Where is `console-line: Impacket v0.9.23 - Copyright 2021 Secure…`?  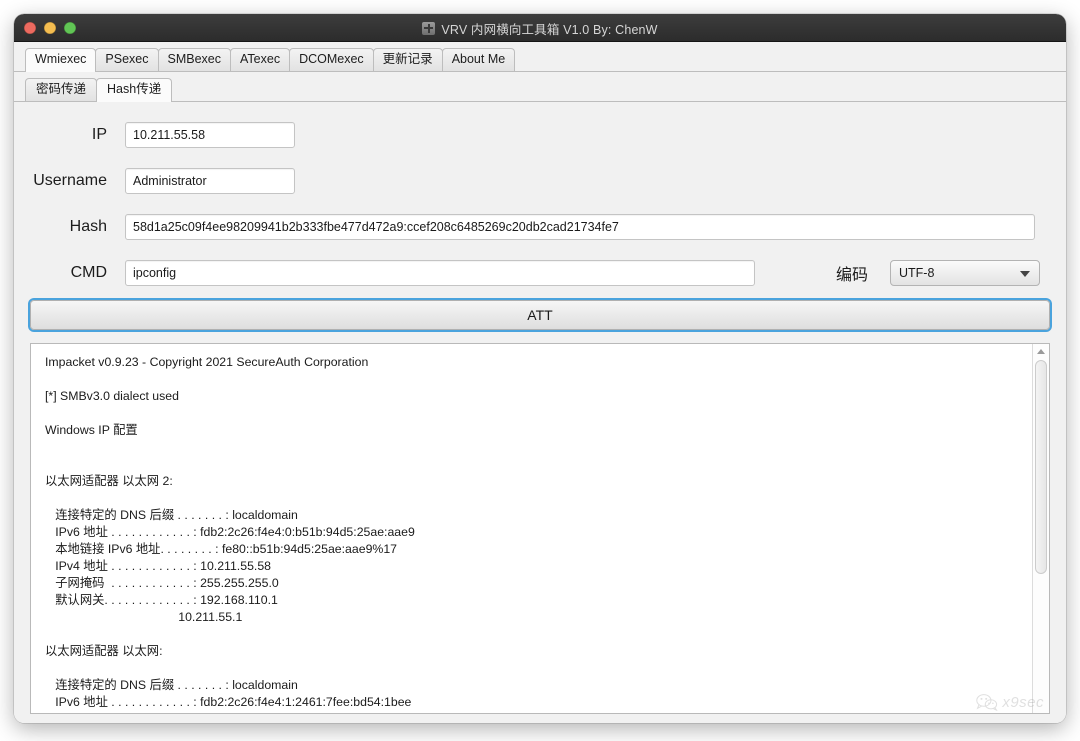
console-line: Impacket v0.9.23 - Copyright 2021 Secure… is located at coordinates (207, 362).